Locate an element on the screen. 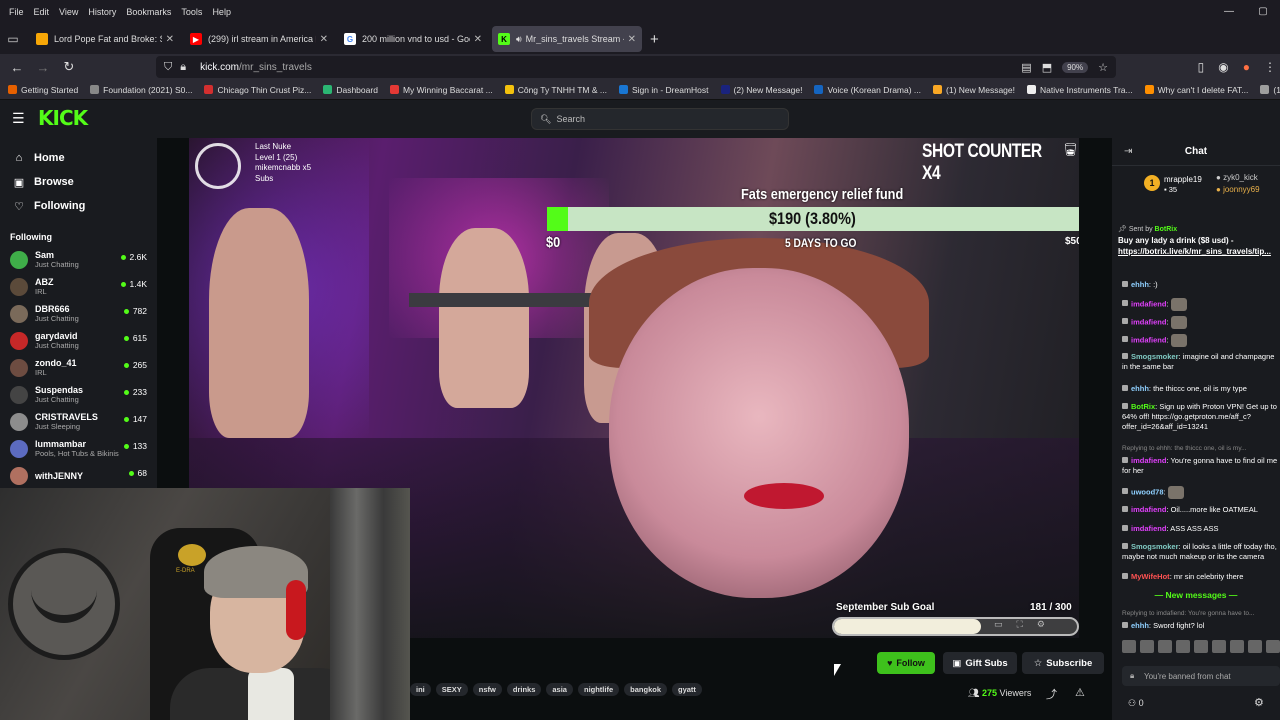 The width and height of the screenshot is (1280, 720). star-icon: ☆ is located at coordinates (1103, 67).